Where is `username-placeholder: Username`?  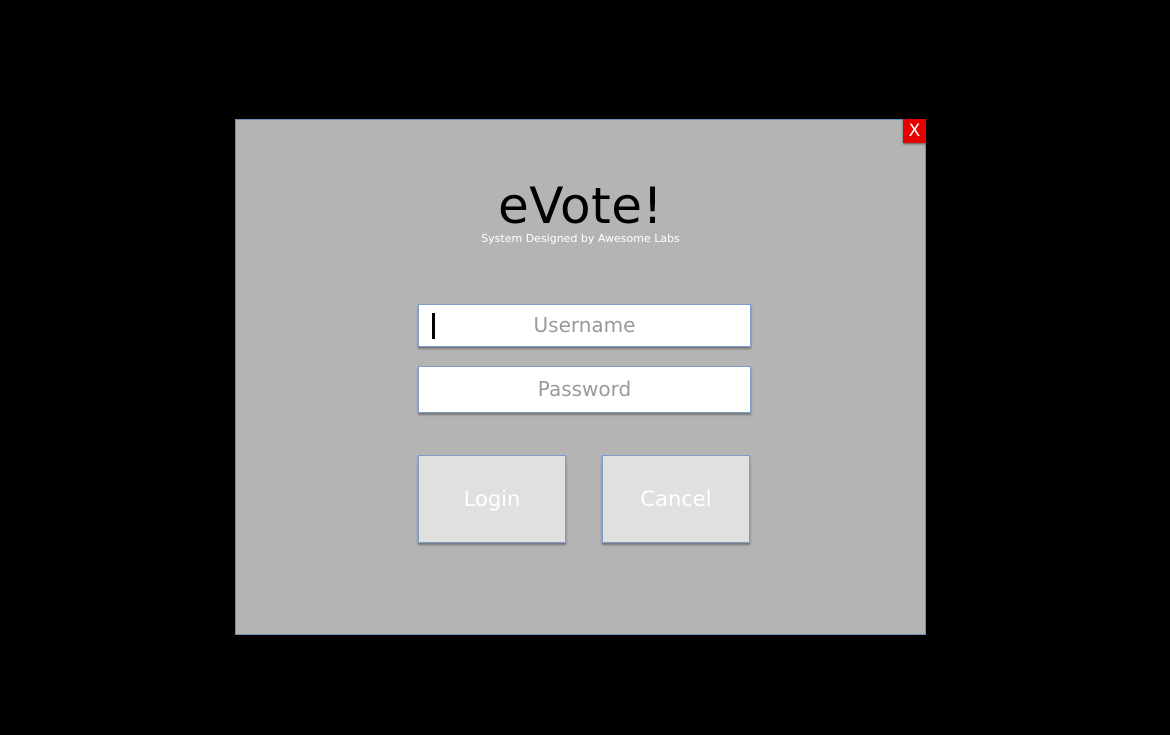 username-placeholder: Username is located at coordinates (584, 325).